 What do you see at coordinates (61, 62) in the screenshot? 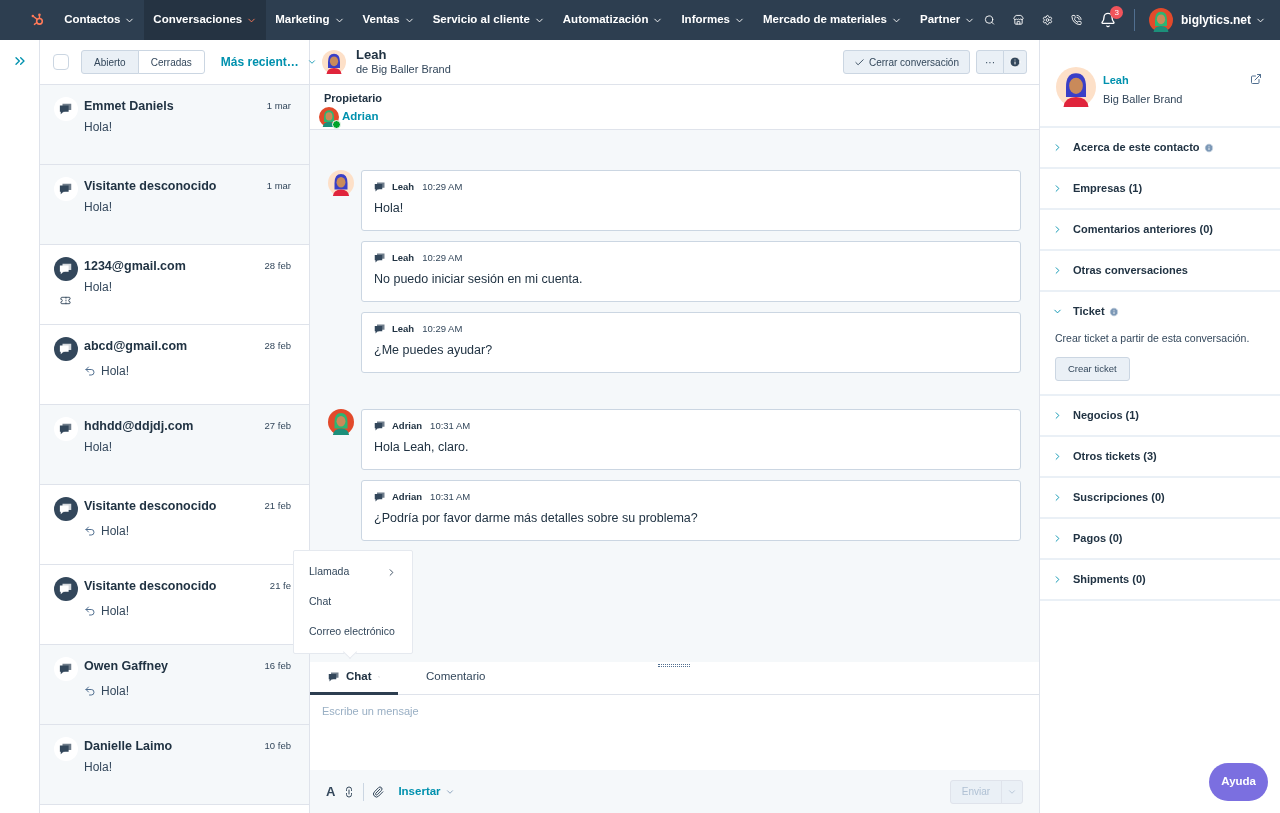
I see `select-all-checkbox` at bounding box center [61, 62].